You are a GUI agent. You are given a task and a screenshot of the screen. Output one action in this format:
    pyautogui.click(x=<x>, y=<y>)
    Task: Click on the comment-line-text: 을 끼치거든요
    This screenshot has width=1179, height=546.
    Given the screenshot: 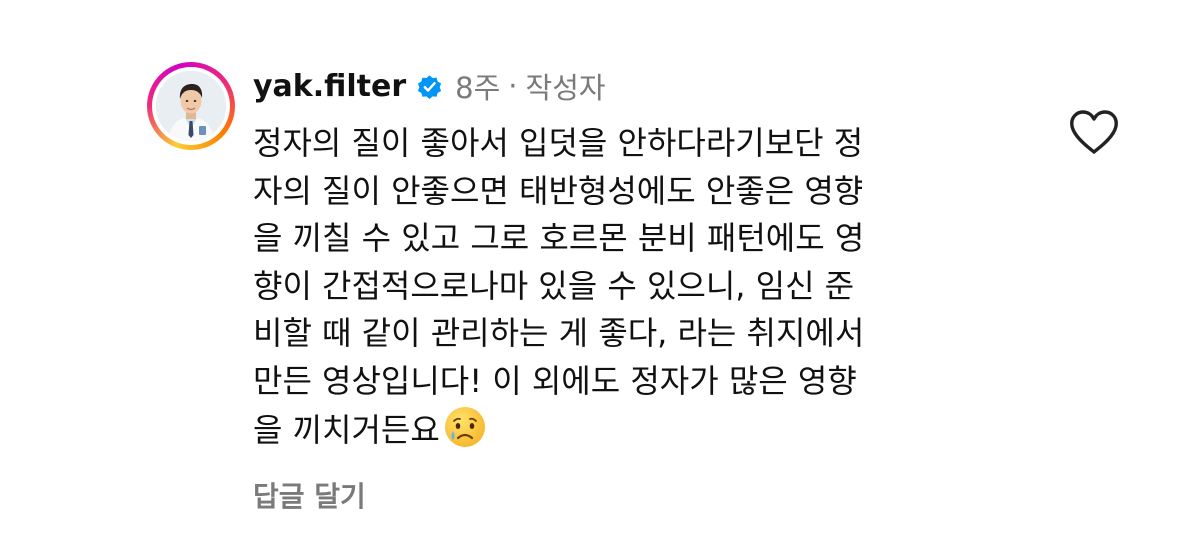 What is the action you would take?
    pyautogui.click(x=346, y=430)
    